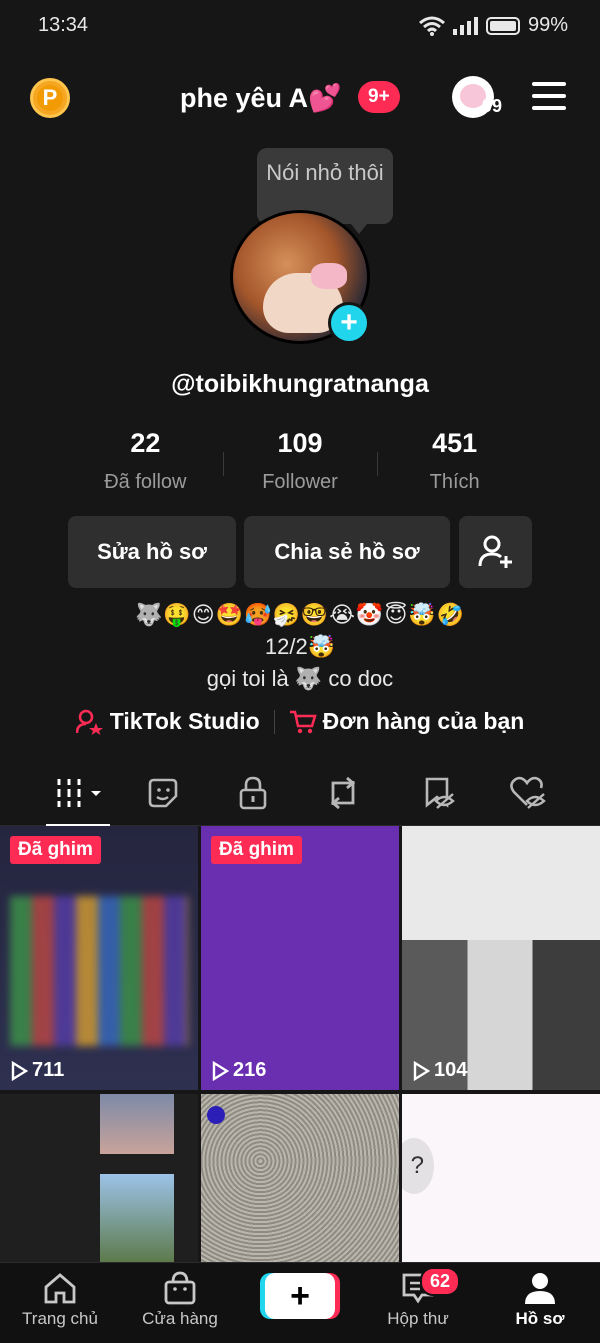 This screenshot has width=600, height=1343. I want to click on tiktok-studio-link: TikTok Studio, so click(167, 721).